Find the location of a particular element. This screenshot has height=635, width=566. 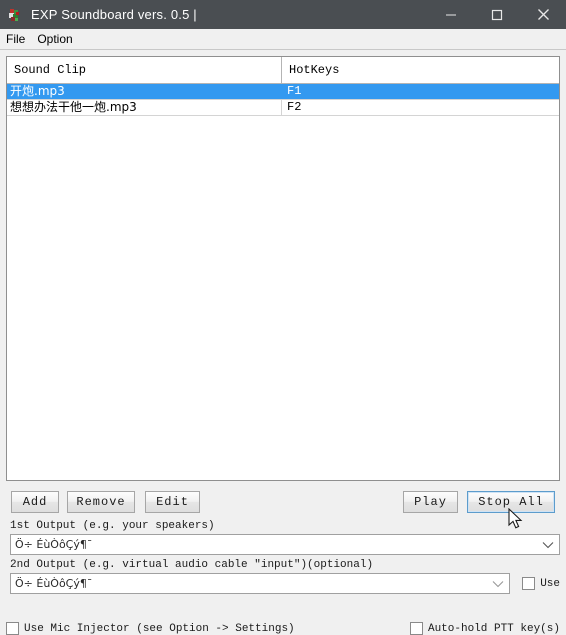

action-button-row: Add Remove Edit Play Stop All is located at coordinates (283, 502).